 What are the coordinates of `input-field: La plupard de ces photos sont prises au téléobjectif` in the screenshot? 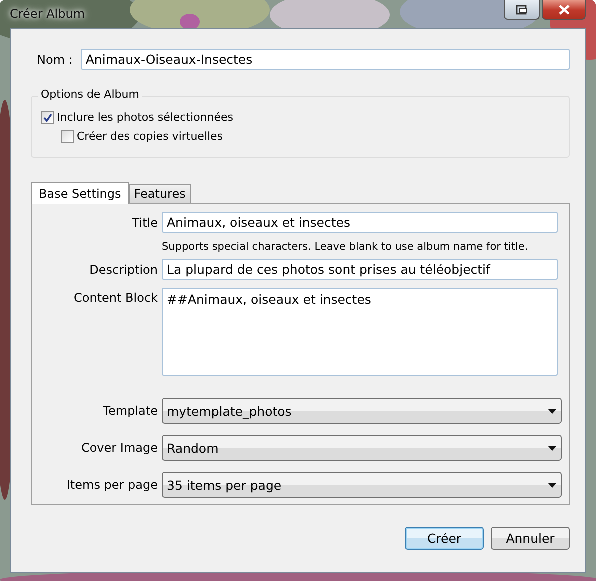 It's located at (360, 269).